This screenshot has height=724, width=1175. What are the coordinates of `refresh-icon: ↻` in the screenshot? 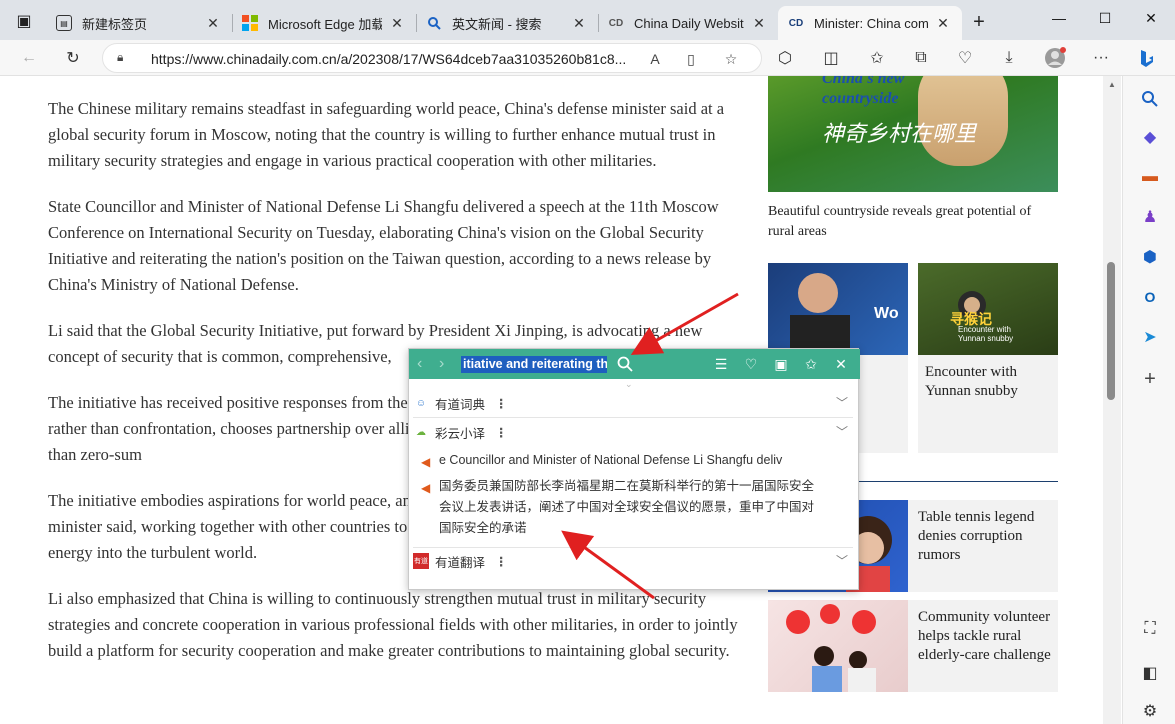 It's located at (73, 58).